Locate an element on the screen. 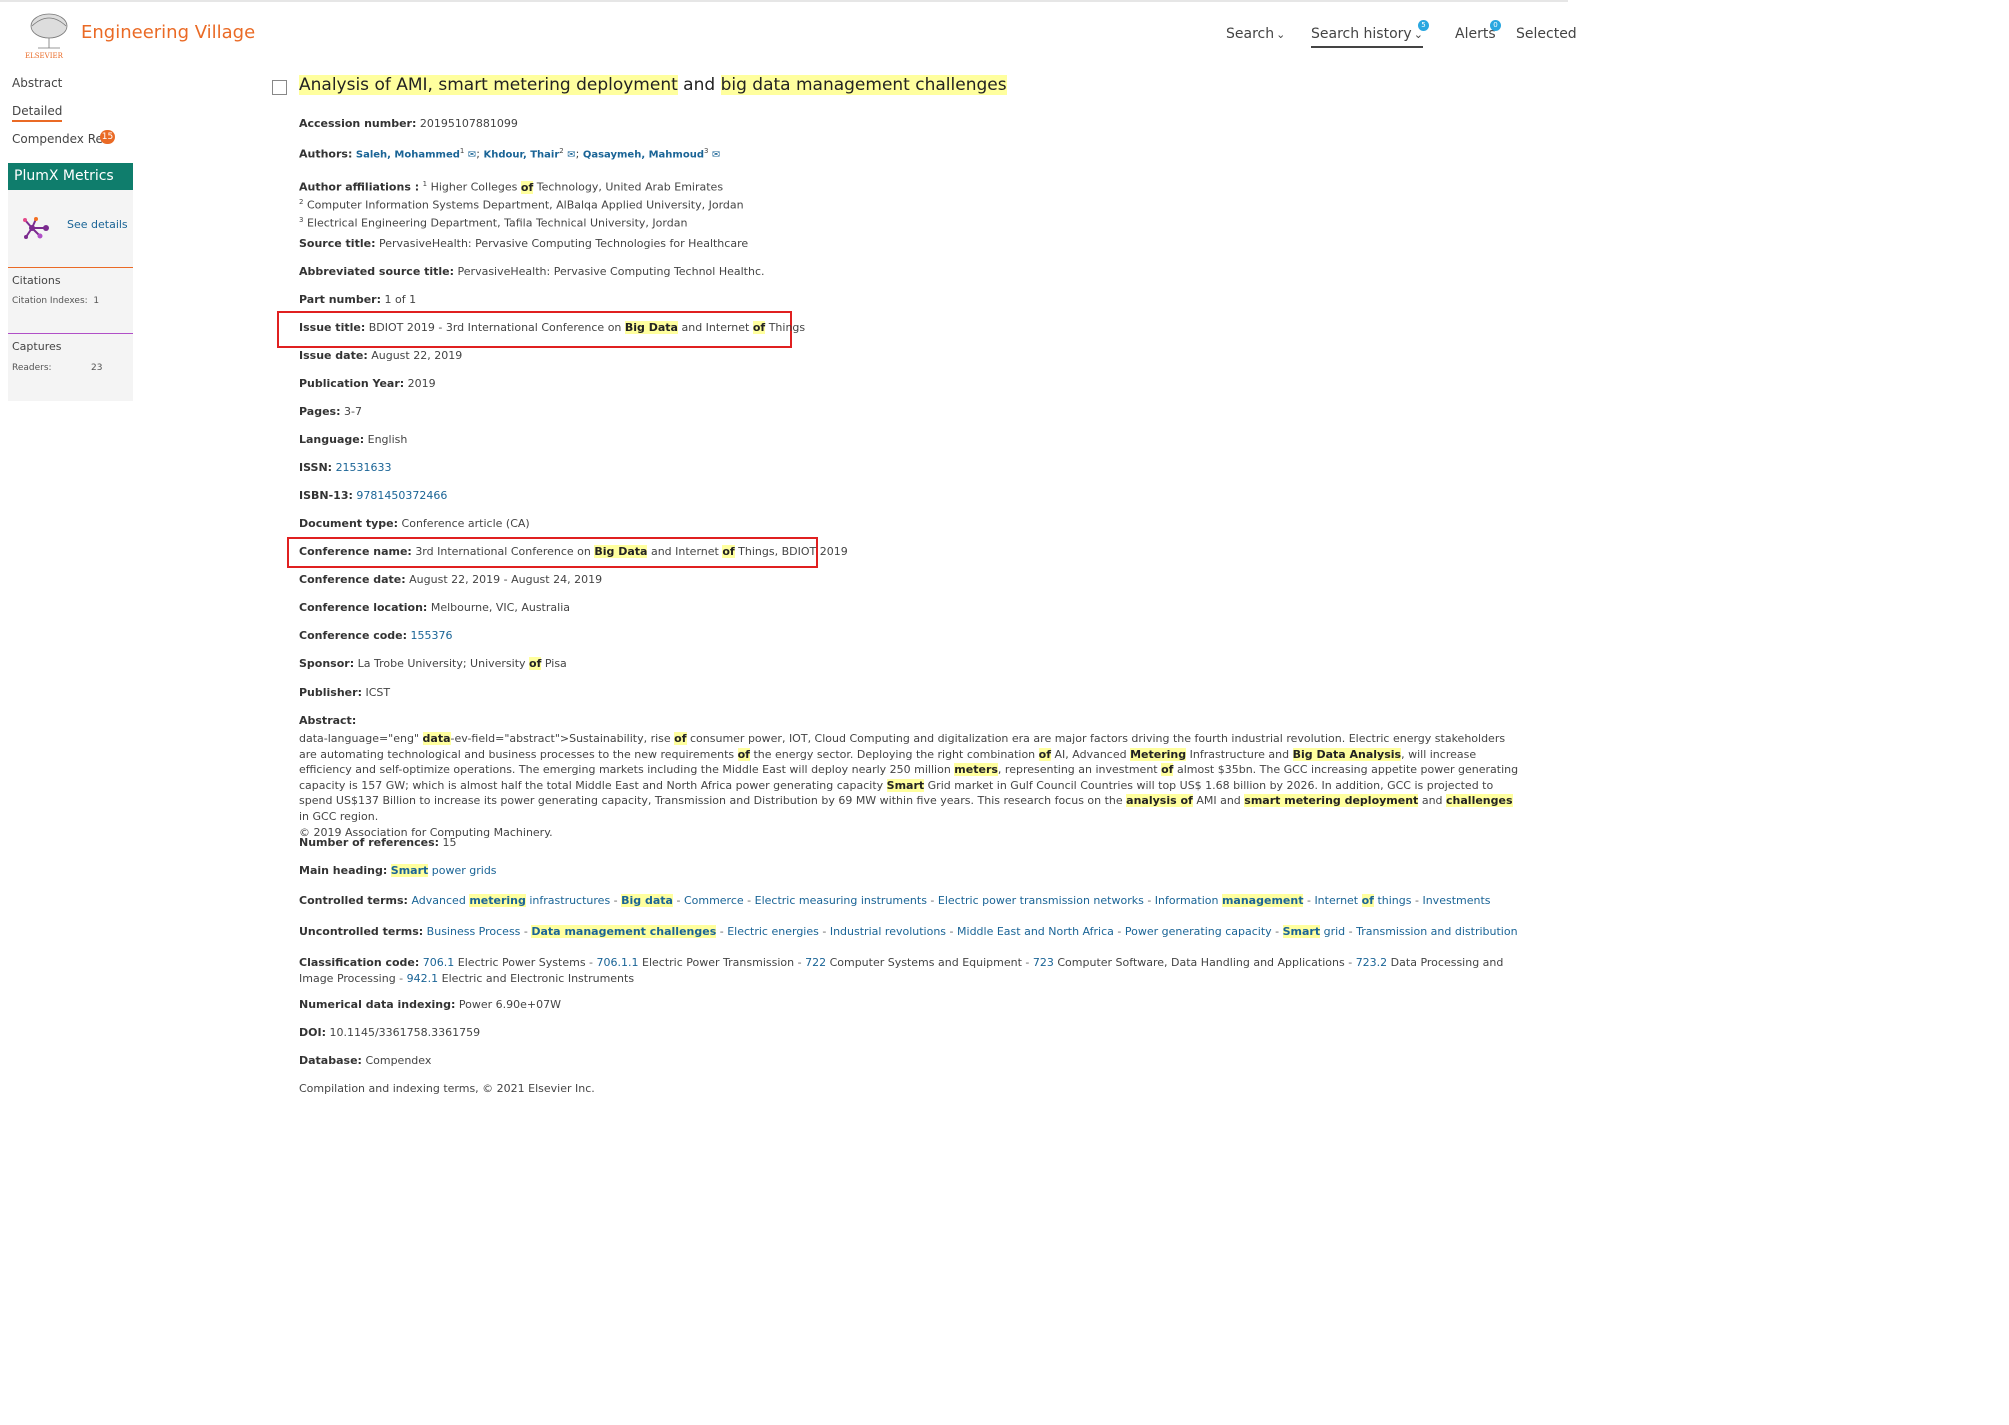 The height and width of the screenshot is (1425, 2009). controlled-term-link: Electric measuring instruments is located at coordinates (841, 900).